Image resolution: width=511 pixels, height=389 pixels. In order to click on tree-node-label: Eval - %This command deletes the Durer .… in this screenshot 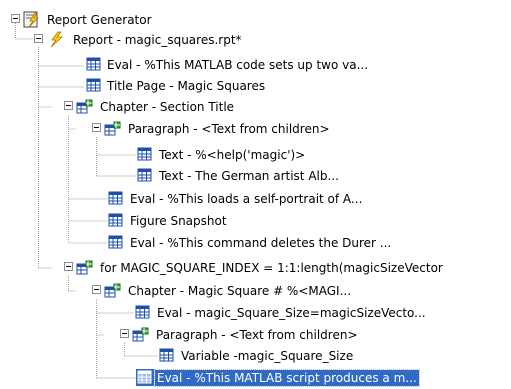, I will do `click(261, 243)`.